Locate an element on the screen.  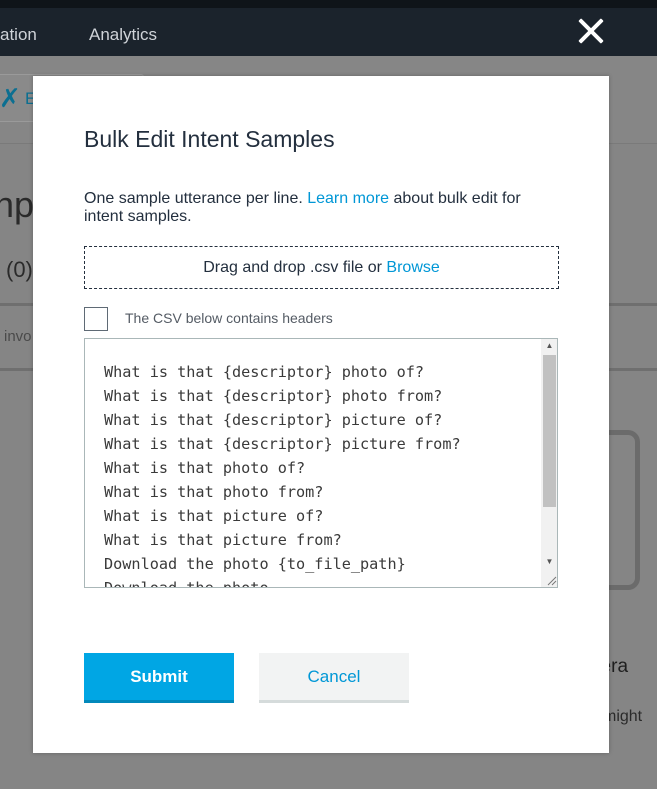
utterance-line: What is that picture of? is located at coordinates (214, 516).